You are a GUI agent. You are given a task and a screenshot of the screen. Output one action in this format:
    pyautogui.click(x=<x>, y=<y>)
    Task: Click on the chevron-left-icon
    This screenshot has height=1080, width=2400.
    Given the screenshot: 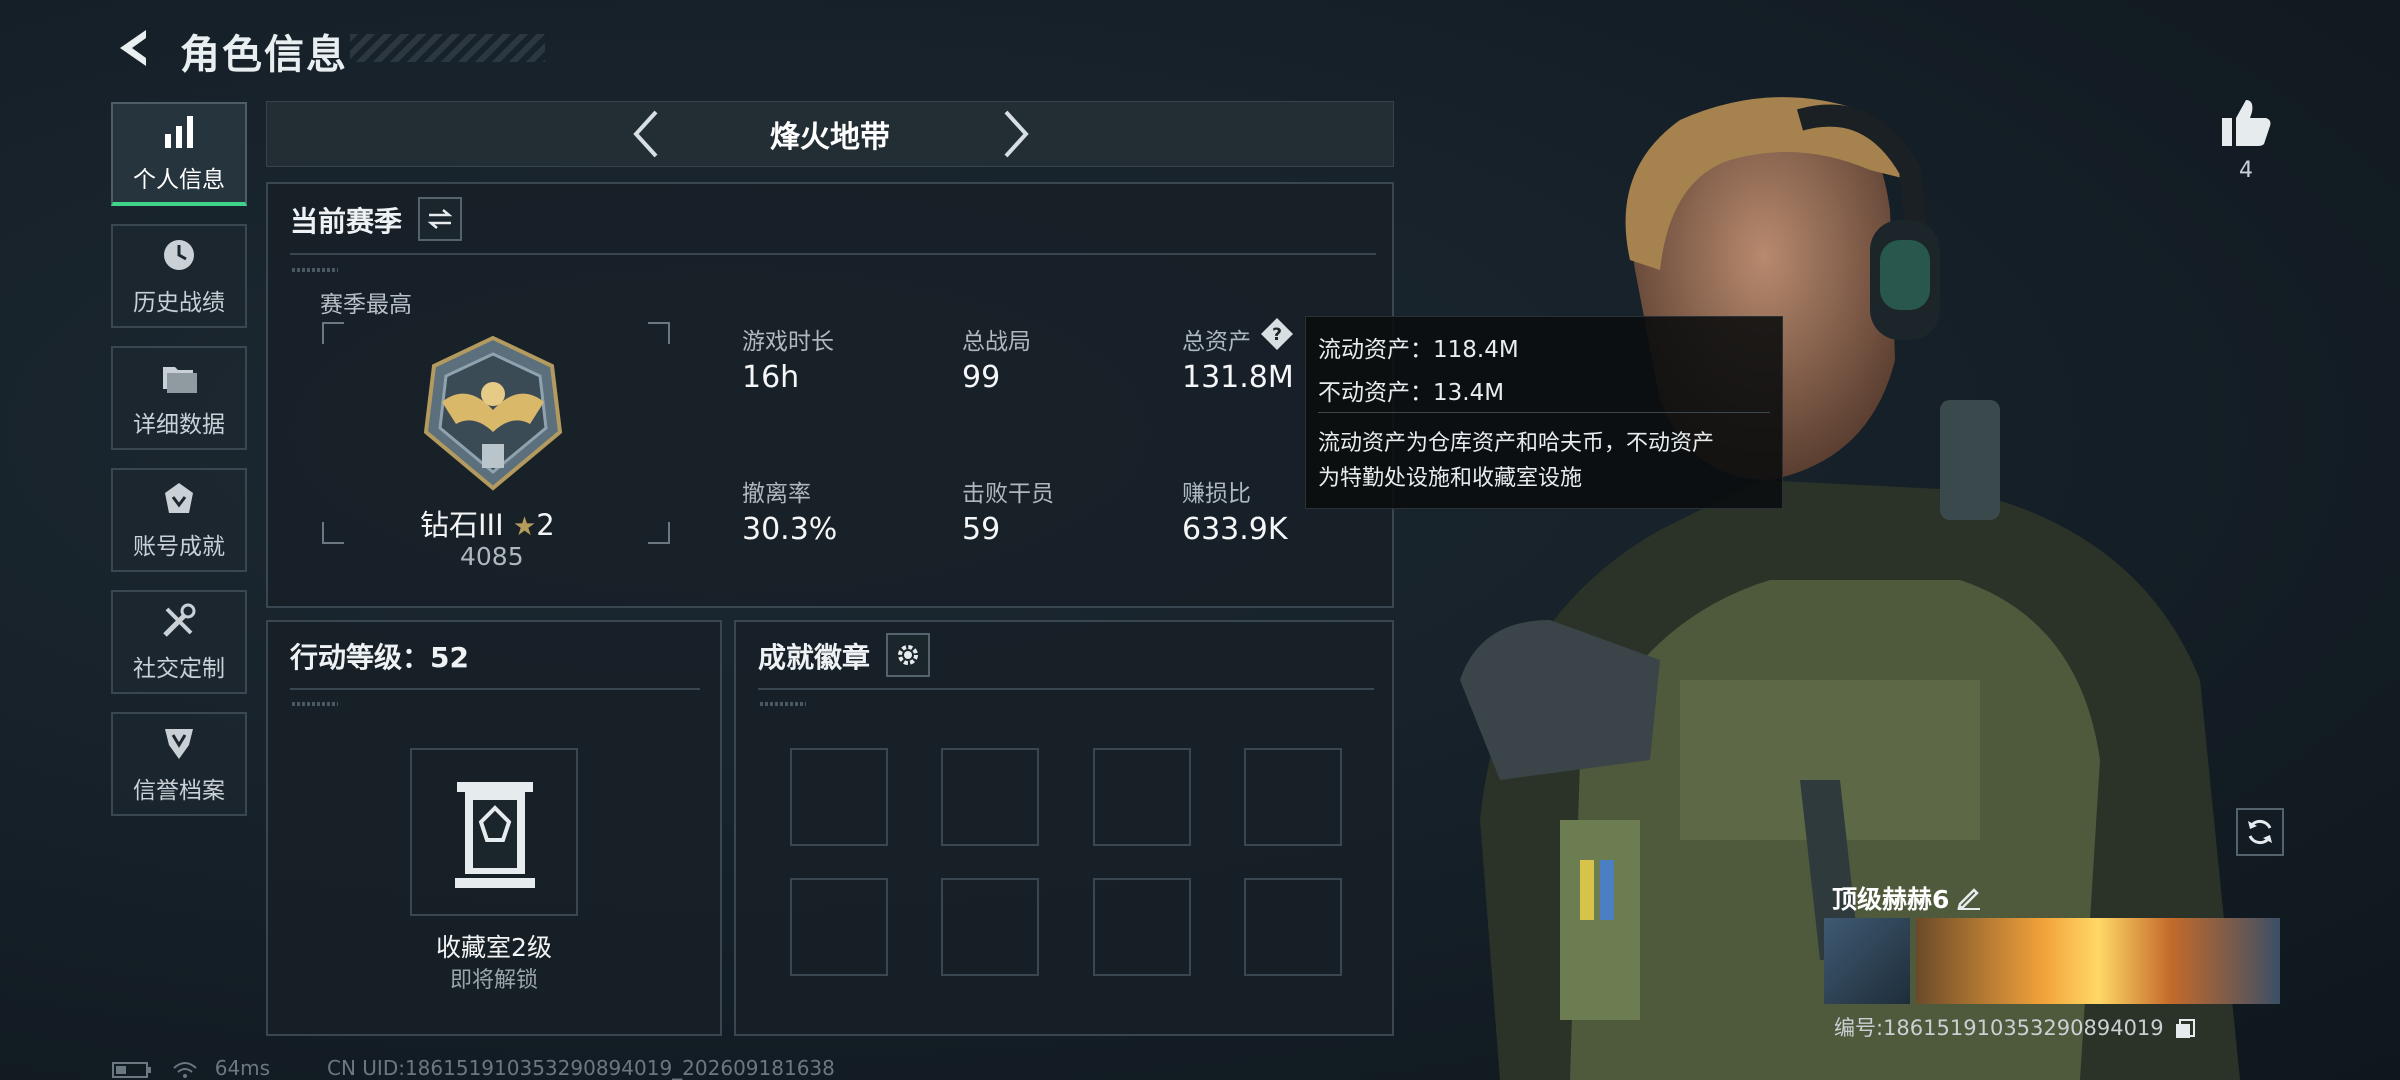 What is the action you would take?
    pyautogui.click(x=645, y=134)
    